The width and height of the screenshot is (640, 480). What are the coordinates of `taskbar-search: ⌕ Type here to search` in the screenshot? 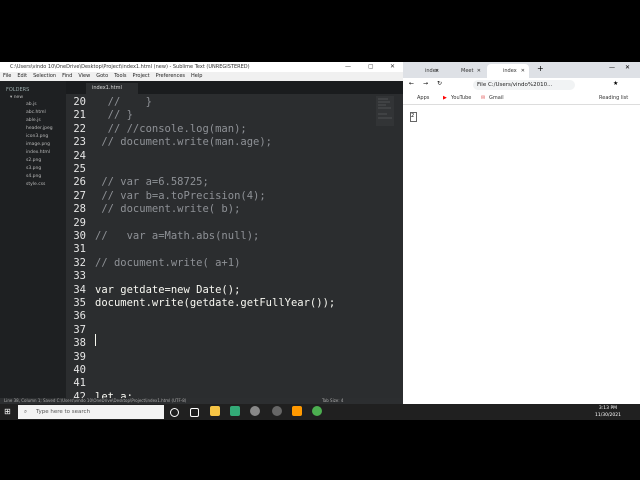 It's located at (91, 412).